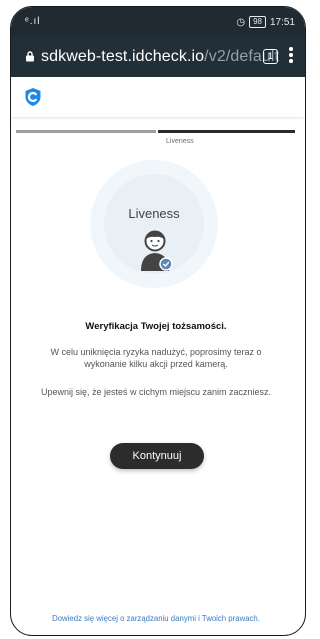  What do you see at coordinates (158, 22) in the screenshot?
I see `status-bar: ᵉ.ıl ◷ 98 17:51` at bounding box center [158, 22].